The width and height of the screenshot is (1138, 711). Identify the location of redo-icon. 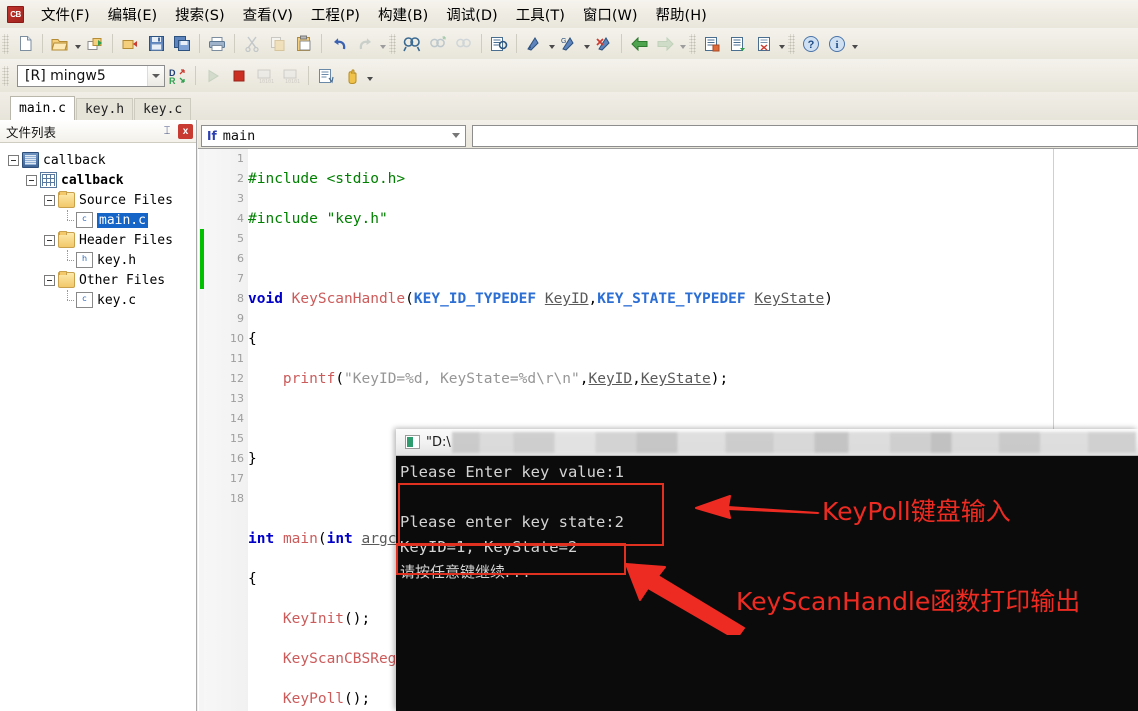
(365, 44).